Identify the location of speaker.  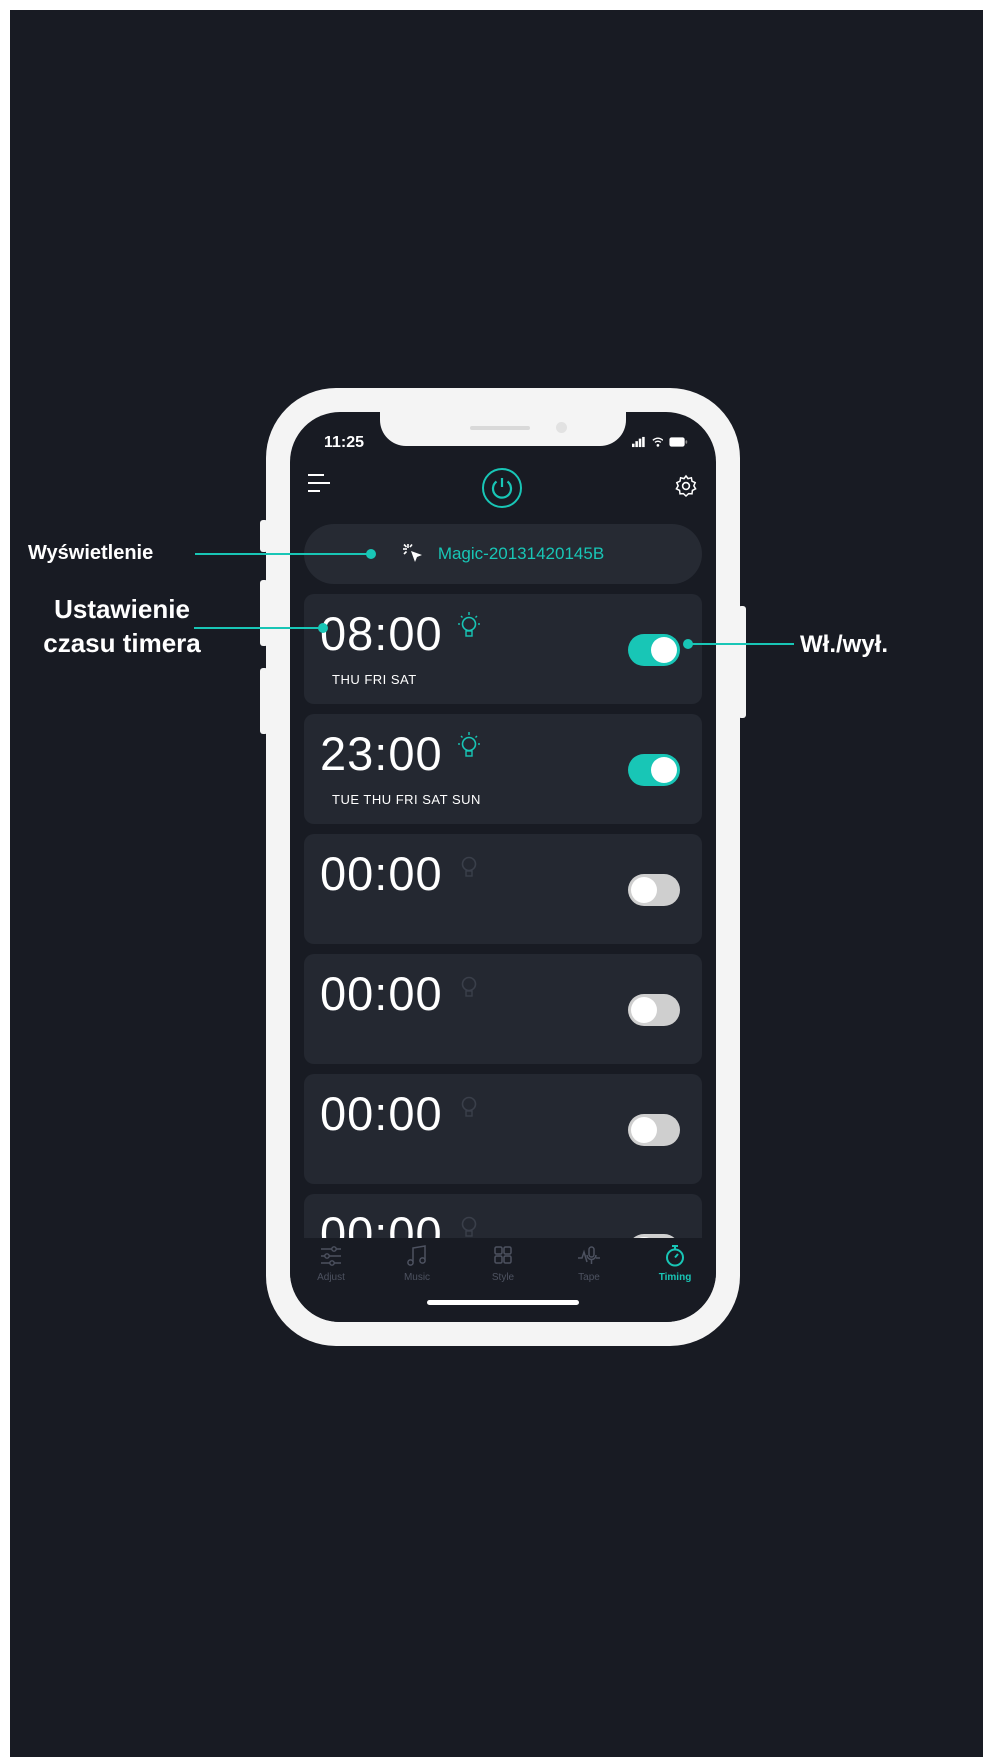
(500, 428).